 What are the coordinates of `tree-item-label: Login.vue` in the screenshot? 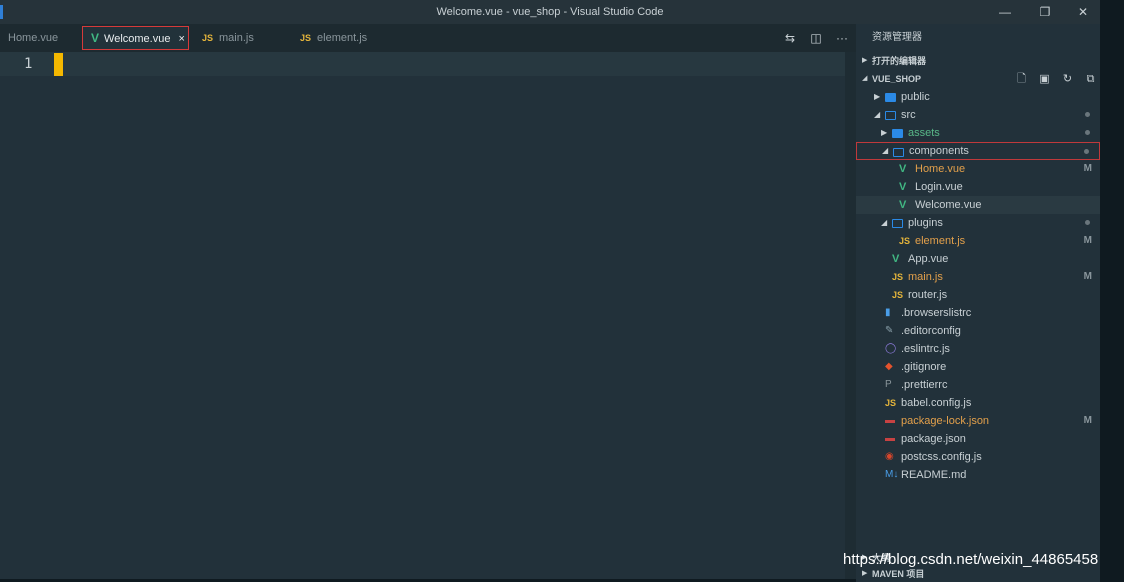 It's located at (939, 187).